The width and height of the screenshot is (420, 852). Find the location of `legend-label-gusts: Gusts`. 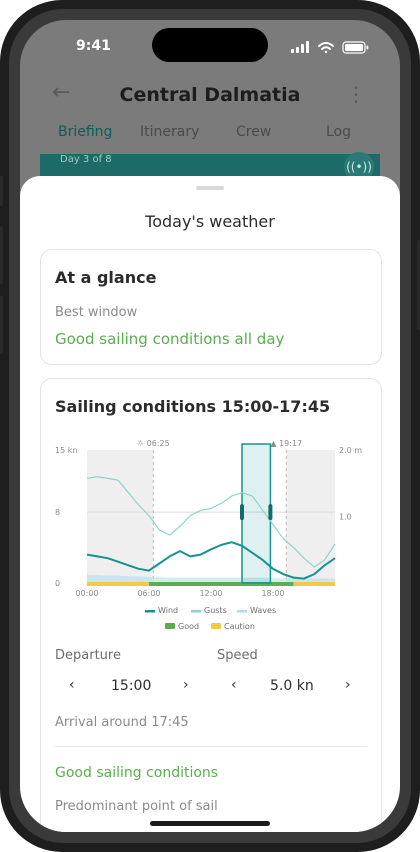

legend-label-gusts: Gusts is located at coordinates (215, 610).